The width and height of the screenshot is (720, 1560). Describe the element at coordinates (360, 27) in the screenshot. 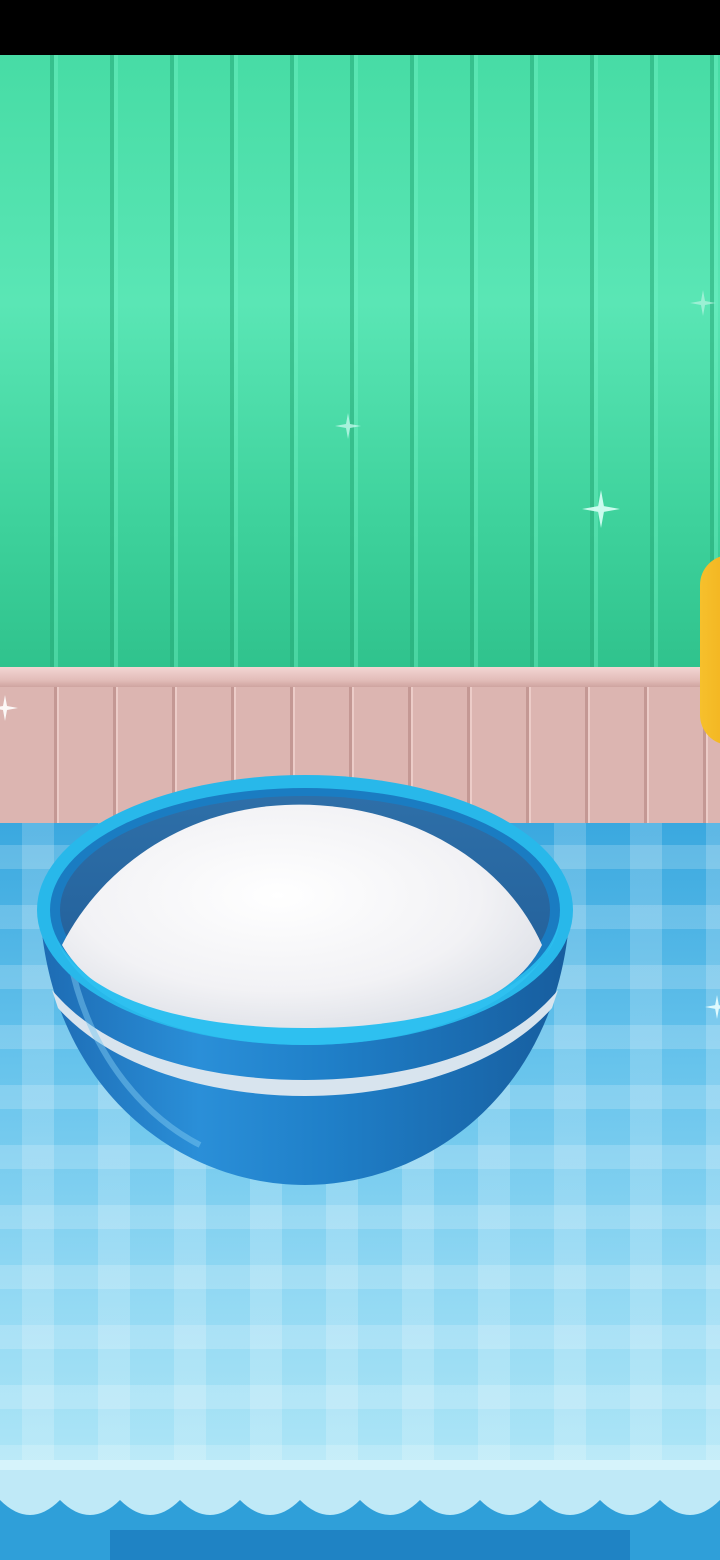

I see `status-bar` at that location.